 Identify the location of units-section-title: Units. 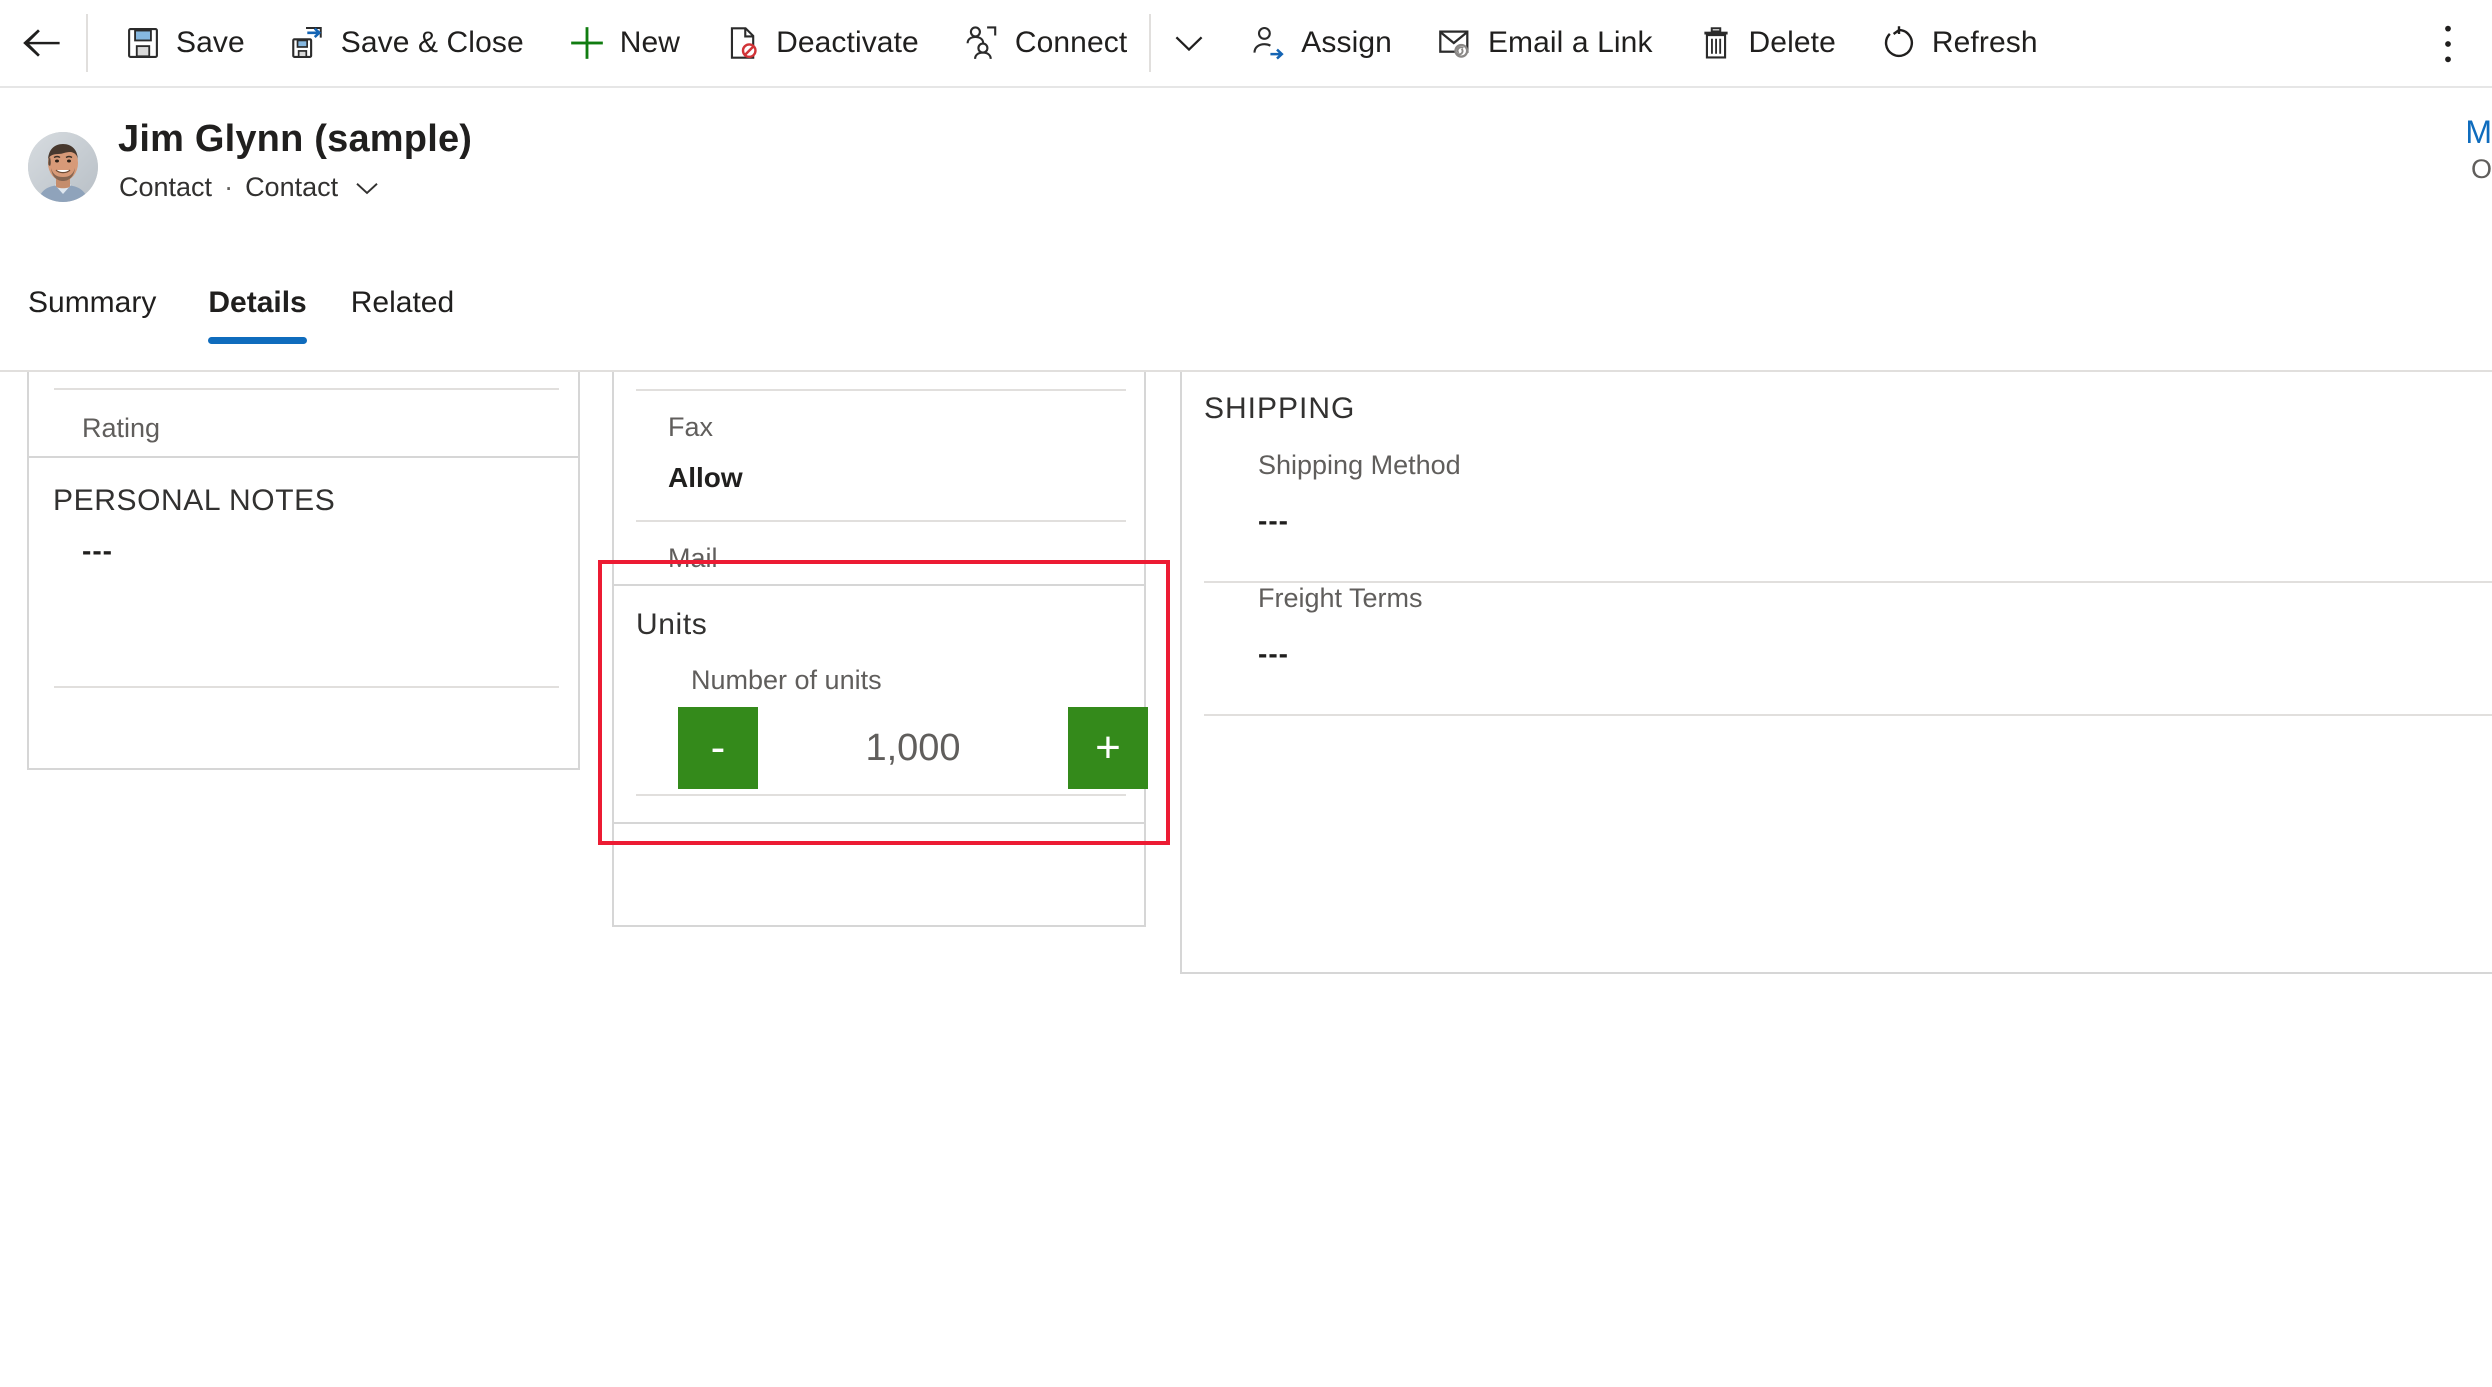
(672, 624).